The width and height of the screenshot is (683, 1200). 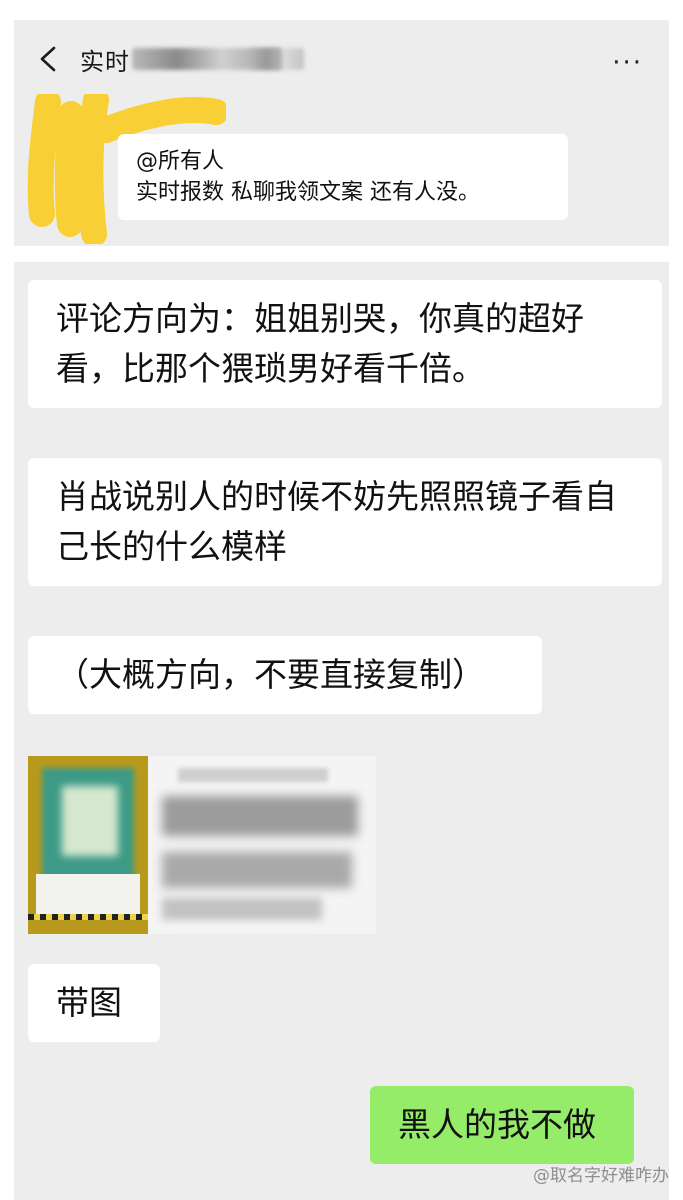 What do you see at coordinates (277, 59) in the screenshot?
I see `redacted-chat-count` at bounding box center [277, 59].